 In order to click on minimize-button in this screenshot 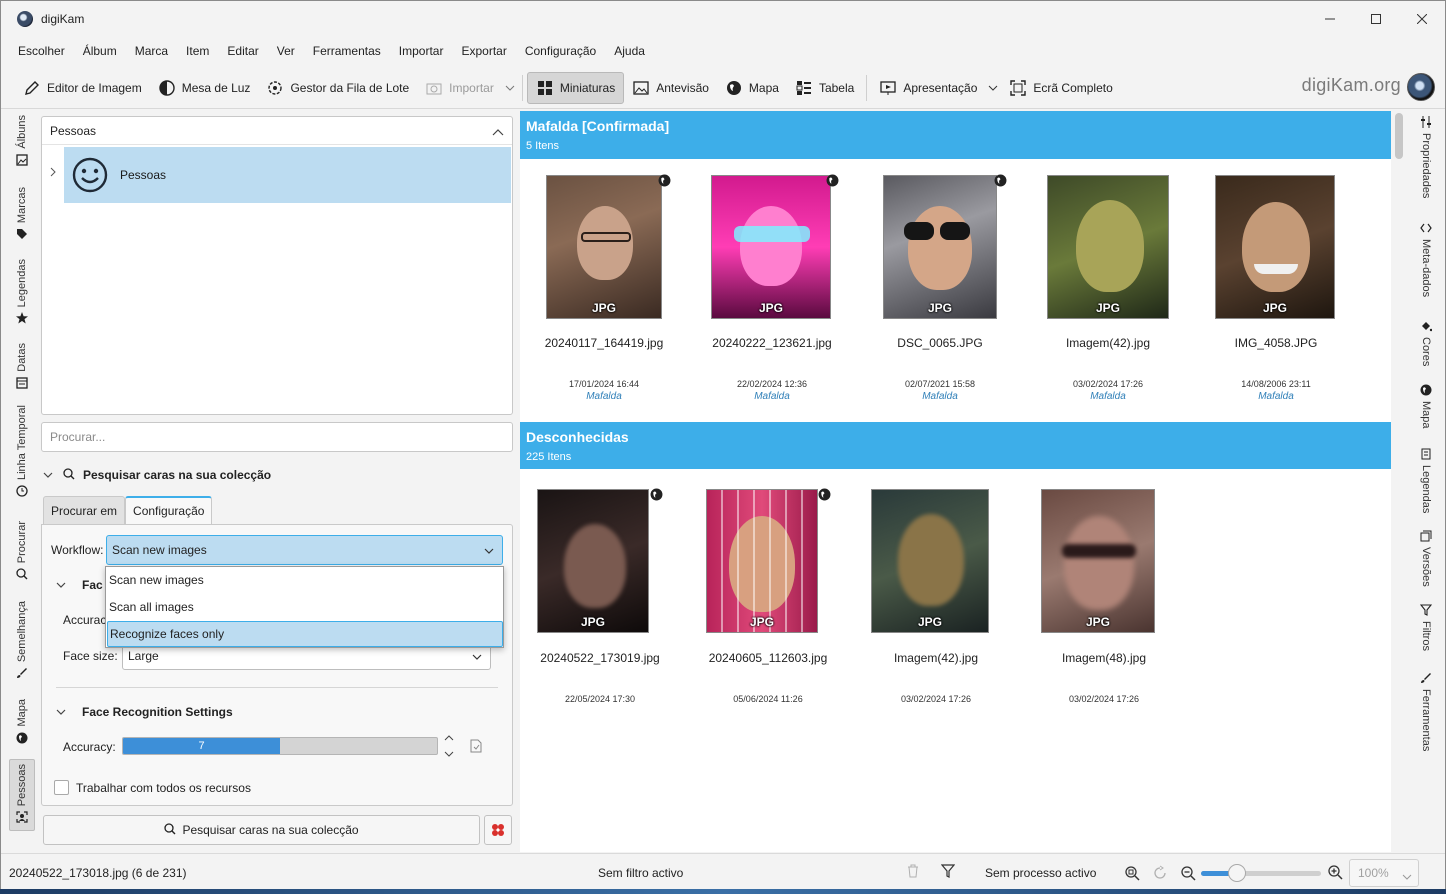, I will do `click(1330, 19)`.